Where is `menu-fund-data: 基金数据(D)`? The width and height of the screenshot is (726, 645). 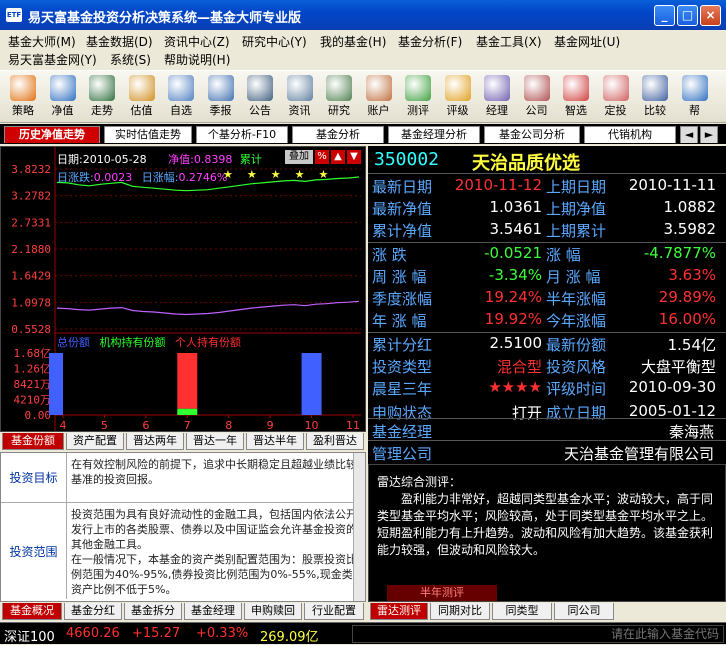 menu-fund-data: 基金数据(D) is located at coordinates (119, 41).